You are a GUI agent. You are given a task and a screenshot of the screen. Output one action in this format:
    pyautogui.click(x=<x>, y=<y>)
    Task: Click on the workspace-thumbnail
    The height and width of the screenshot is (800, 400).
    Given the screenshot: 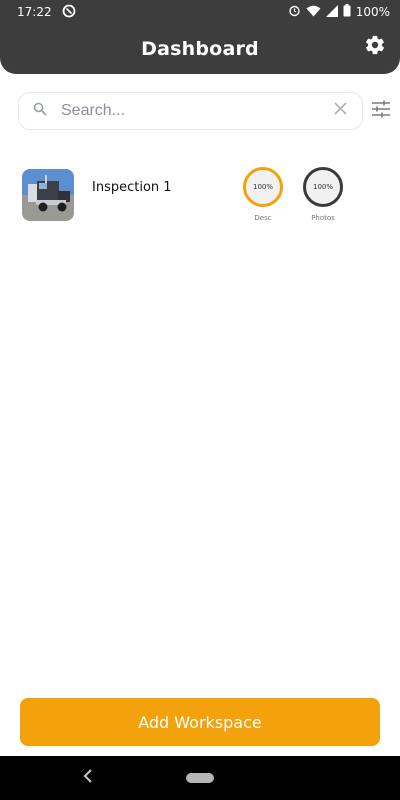 What is the action you would take?
    pyautogui.click(x=48, y=195)
    